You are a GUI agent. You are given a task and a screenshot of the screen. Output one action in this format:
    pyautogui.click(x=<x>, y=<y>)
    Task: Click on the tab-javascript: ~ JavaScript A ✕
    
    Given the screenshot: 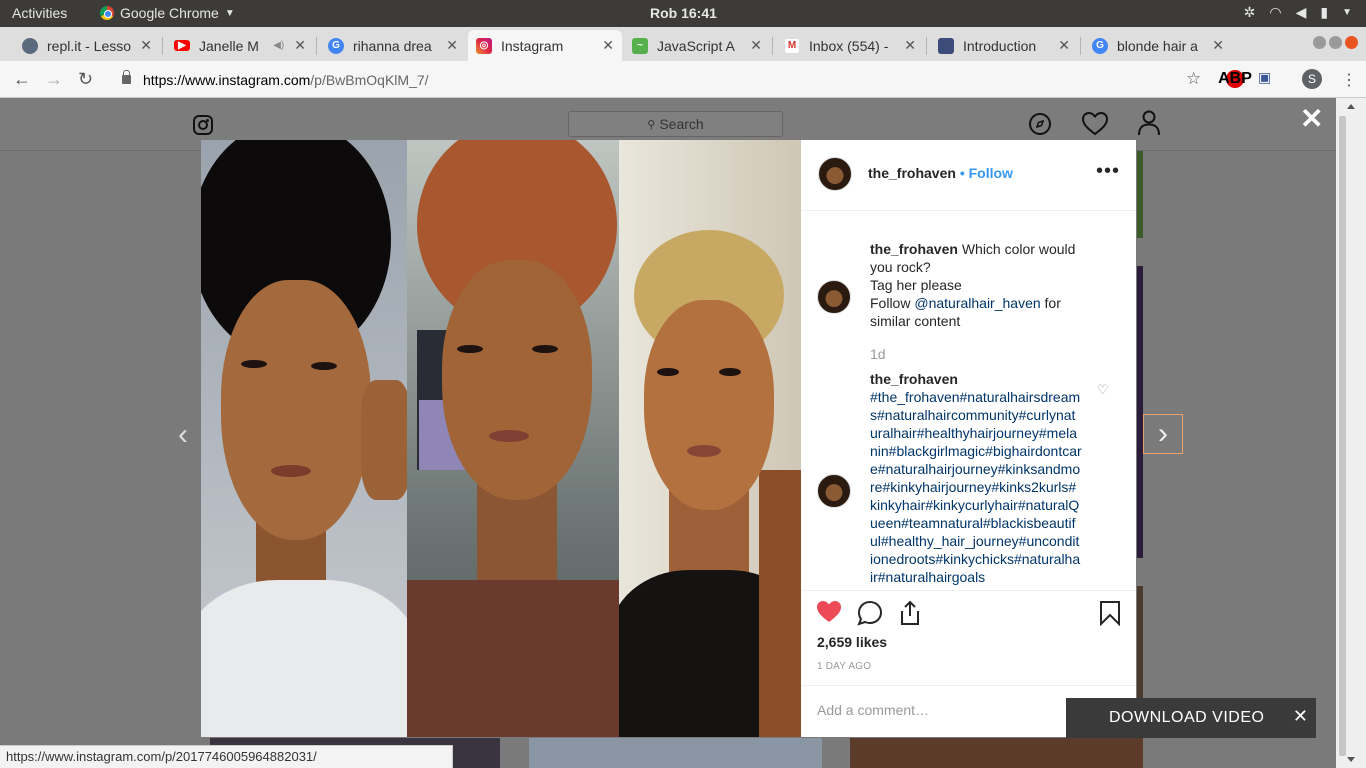 What is the action you would take?
    pyautogui.click(x=697, y=45)
    